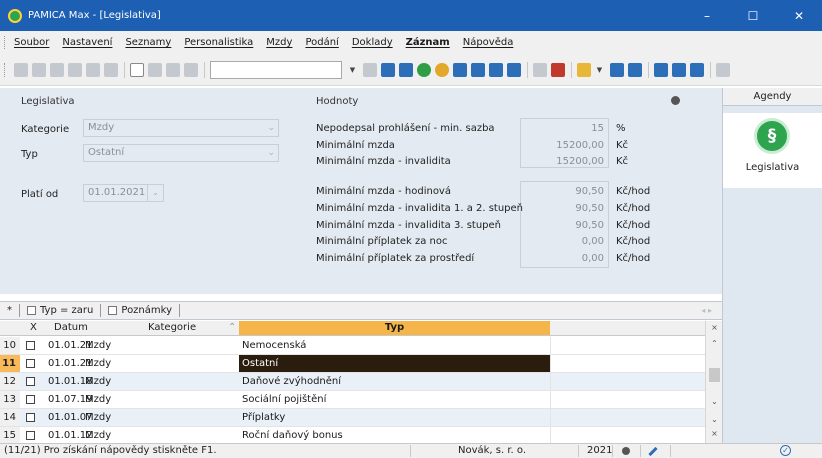 Image resolution: width=822 pixels, height=458 pixels. Describe the element at coordinates (706, 310) in the screenshot. I see `tab-scroll-arrows: ◂ ▸` at that location.